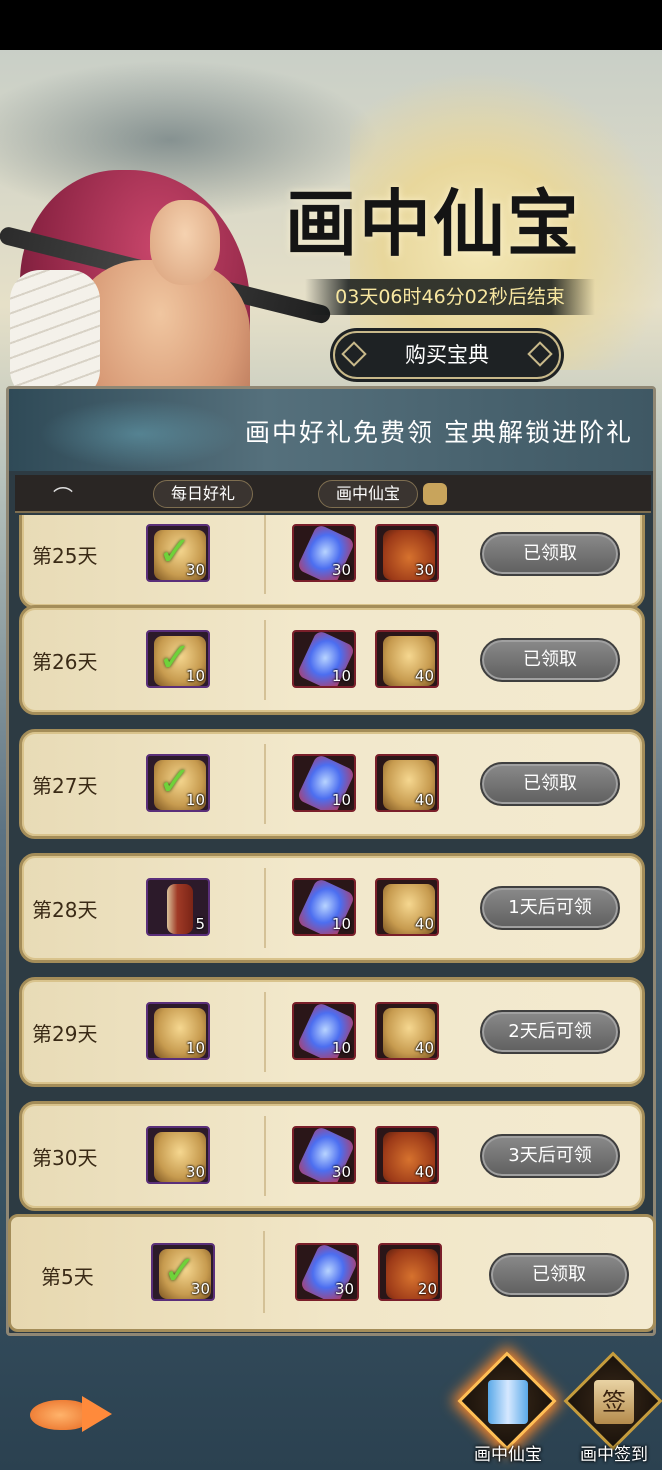 This screenshot has height=1470, width=662. I want to click on reward-row: 第25天 ✓ 30 30 30 已领取, so click(332, 562).